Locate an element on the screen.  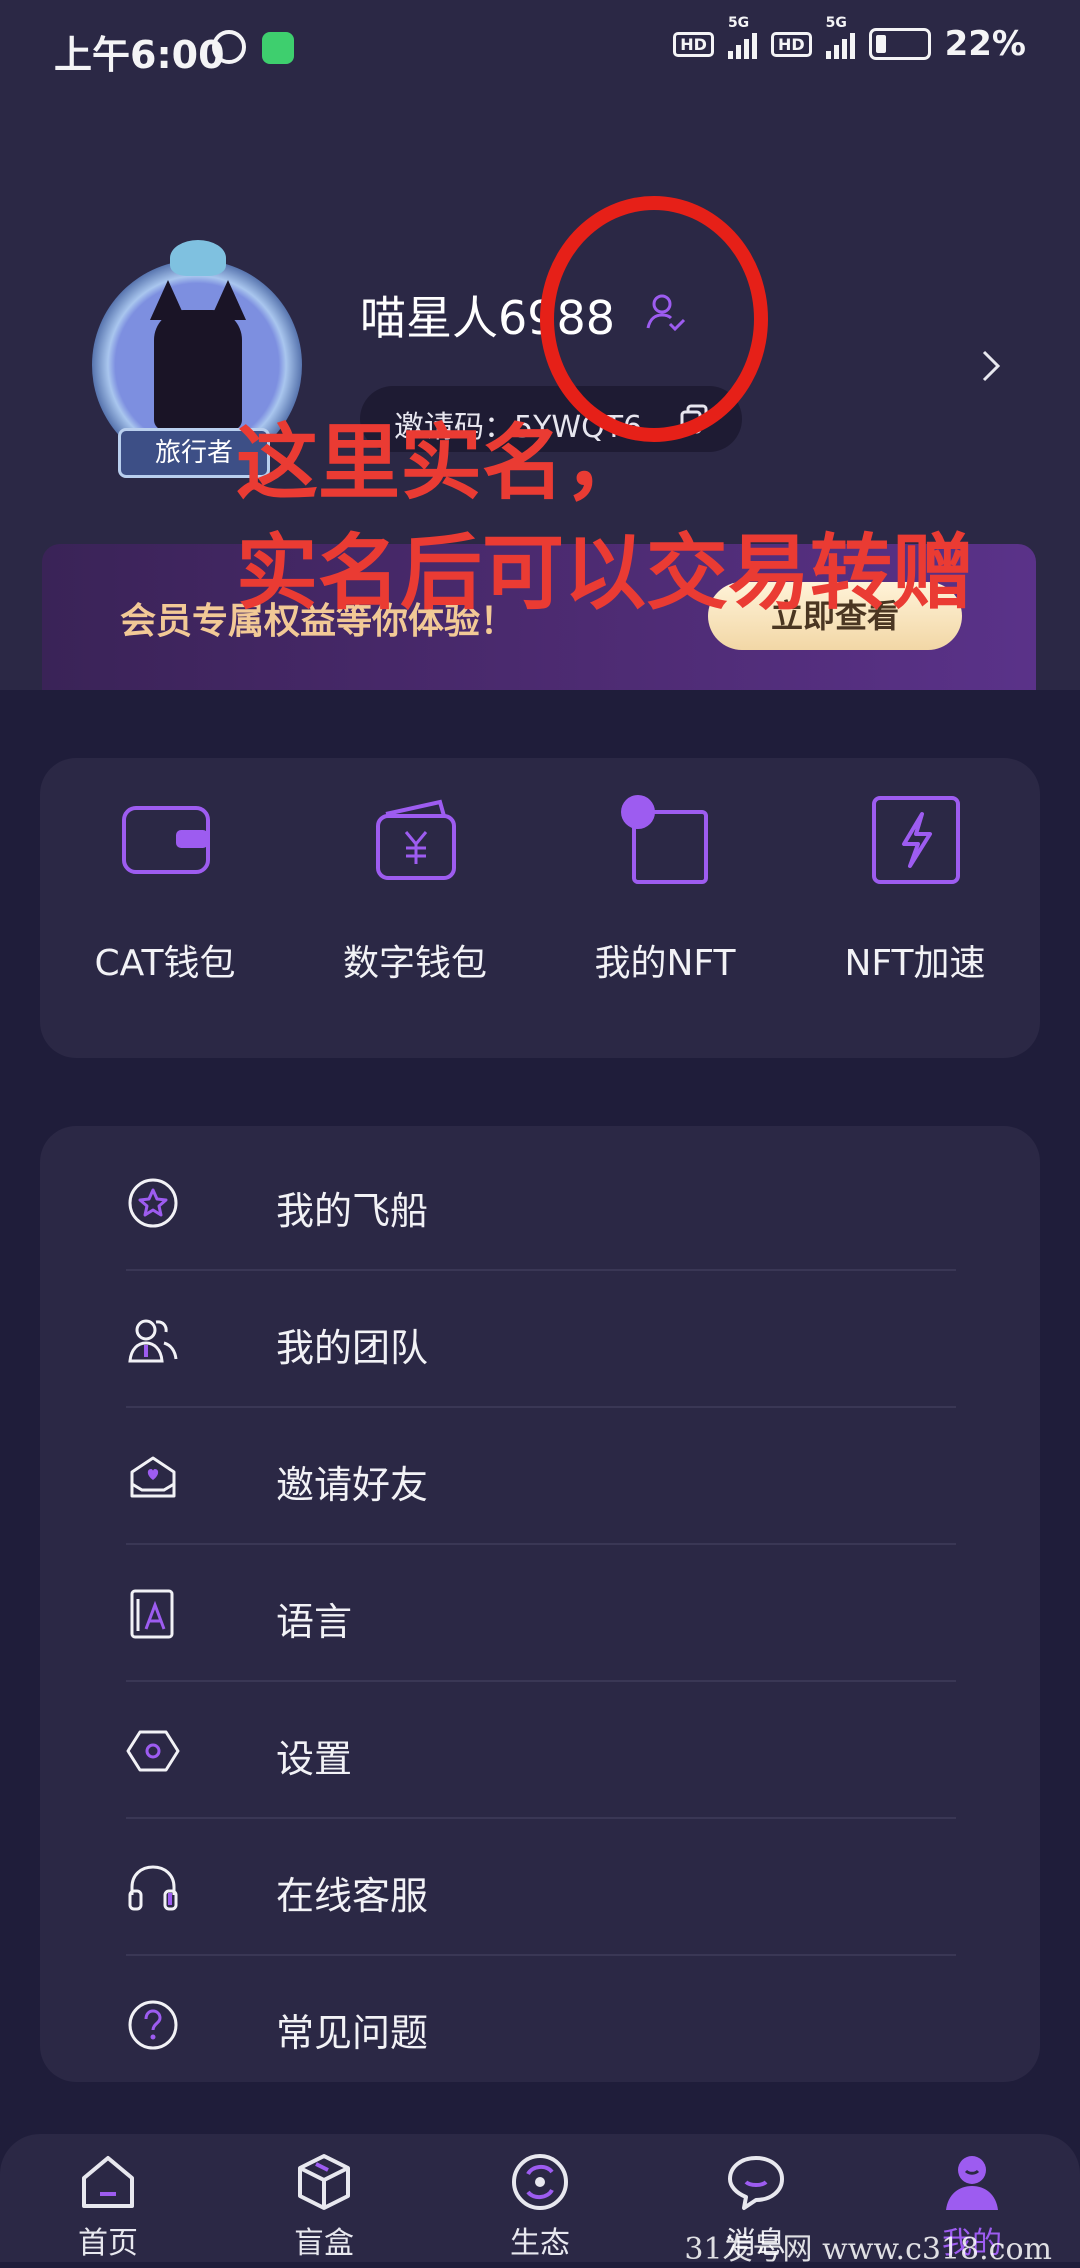
chat-icon is located at coordinates (756, 2183).